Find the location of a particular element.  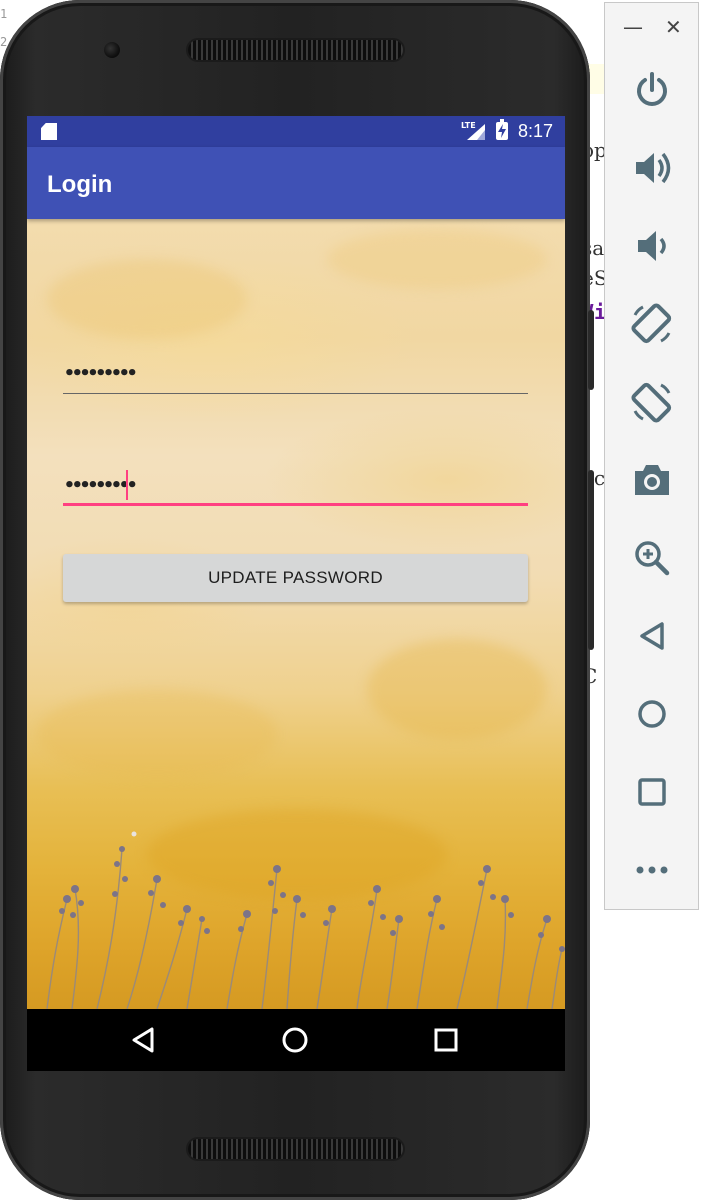

status-bar: LTE 8:17 is located at coordinates (296, 131).